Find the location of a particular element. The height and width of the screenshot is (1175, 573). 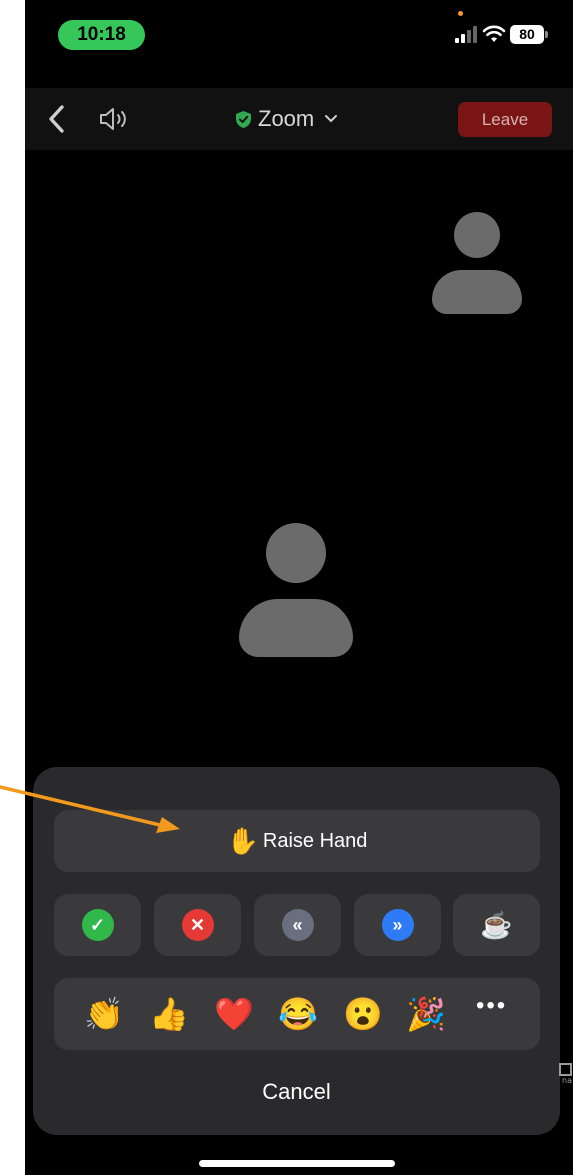

no-button: ✕ is located at coordinates (197, 925).